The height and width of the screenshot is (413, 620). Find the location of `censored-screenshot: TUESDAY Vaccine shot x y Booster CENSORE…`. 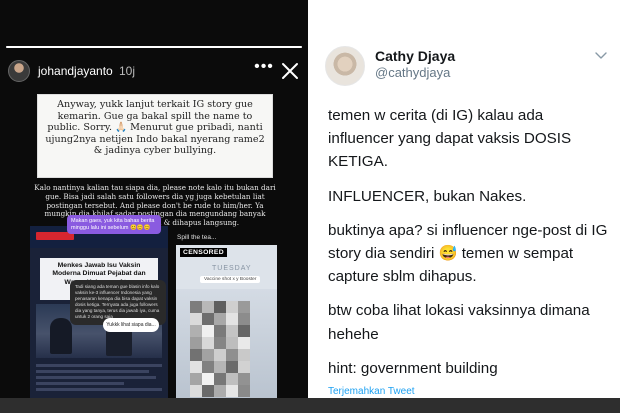

censored-screenshot: TUESDAY Vaccine shot x y Booster CENSORE… is located at coordinates (226, 323).